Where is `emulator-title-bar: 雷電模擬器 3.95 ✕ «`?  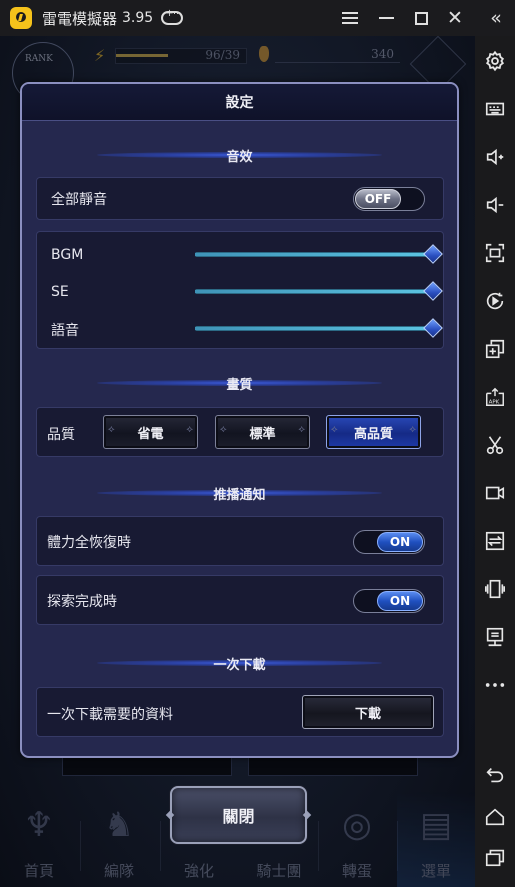 emulator-title-bar: 雷電模擬器 3.95 ✕ « is located at coordinates (257, 18).